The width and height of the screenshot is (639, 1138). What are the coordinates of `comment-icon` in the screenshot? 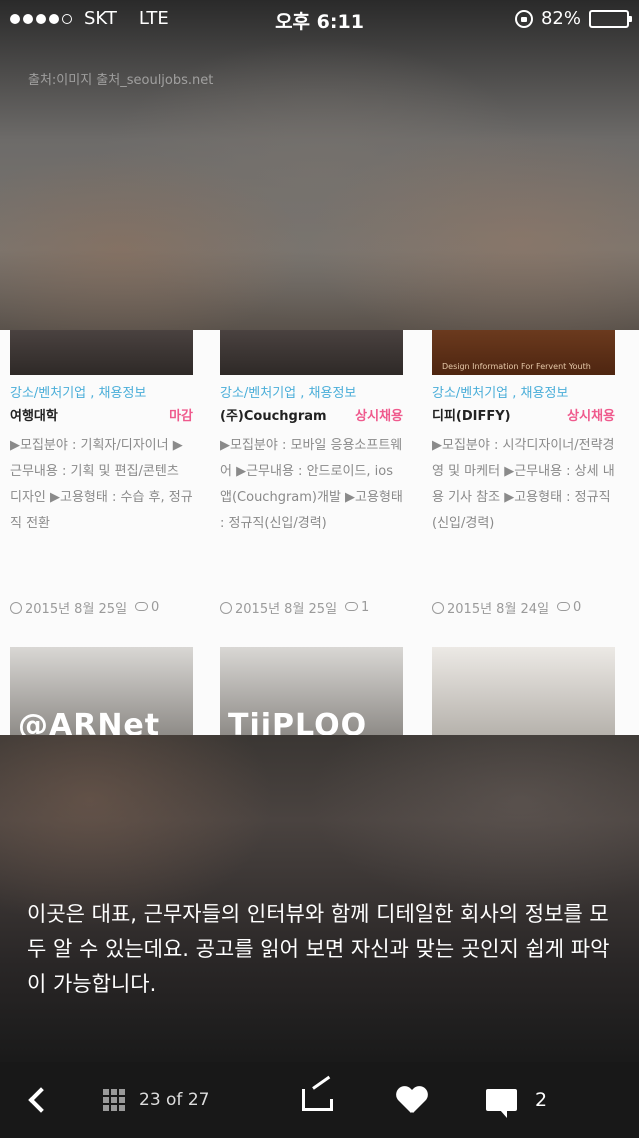 It's located at (501, 1103).